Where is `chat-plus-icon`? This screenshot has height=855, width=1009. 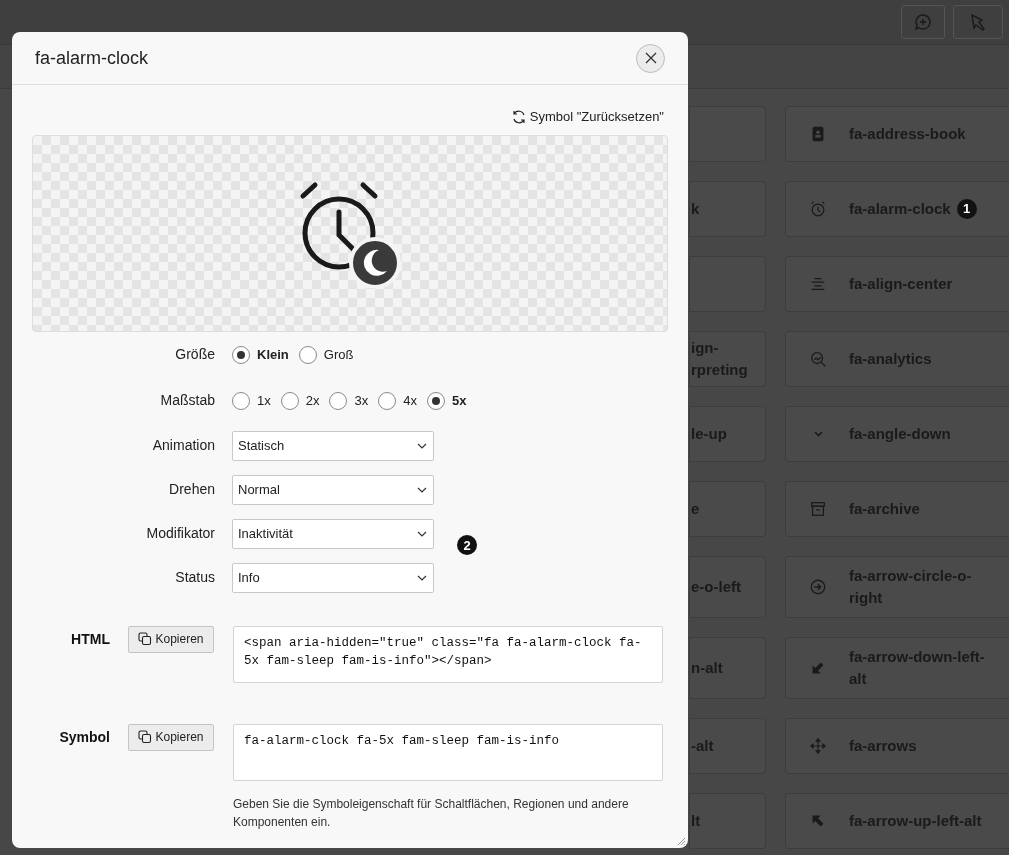 chat-plus-icon is located at coordinates (923, 22).